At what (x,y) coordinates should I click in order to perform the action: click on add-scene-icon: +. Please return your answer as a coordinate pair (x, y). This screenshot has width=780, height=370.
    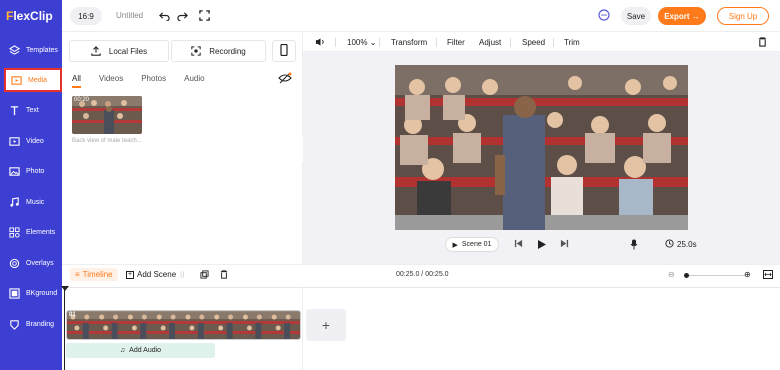
    Looking at the image, I should click on (130, 274).